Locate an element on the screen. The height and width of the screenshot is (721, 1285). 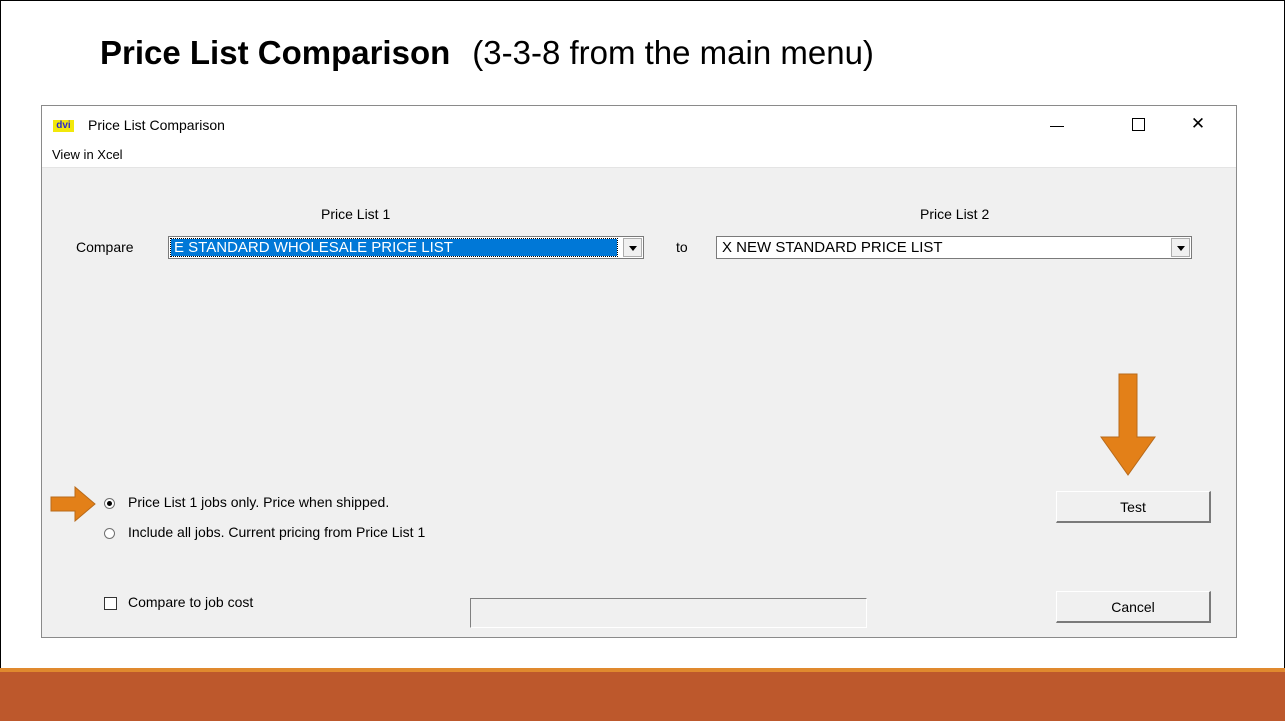
radio-price-list-1-jobs is located at coordinates (109, 503).